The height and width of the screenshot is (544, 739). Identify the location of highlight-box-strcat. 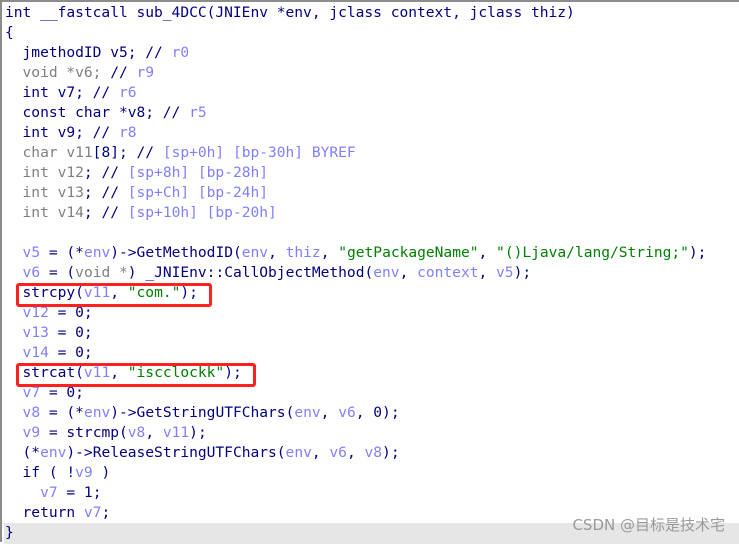
(136, 375).